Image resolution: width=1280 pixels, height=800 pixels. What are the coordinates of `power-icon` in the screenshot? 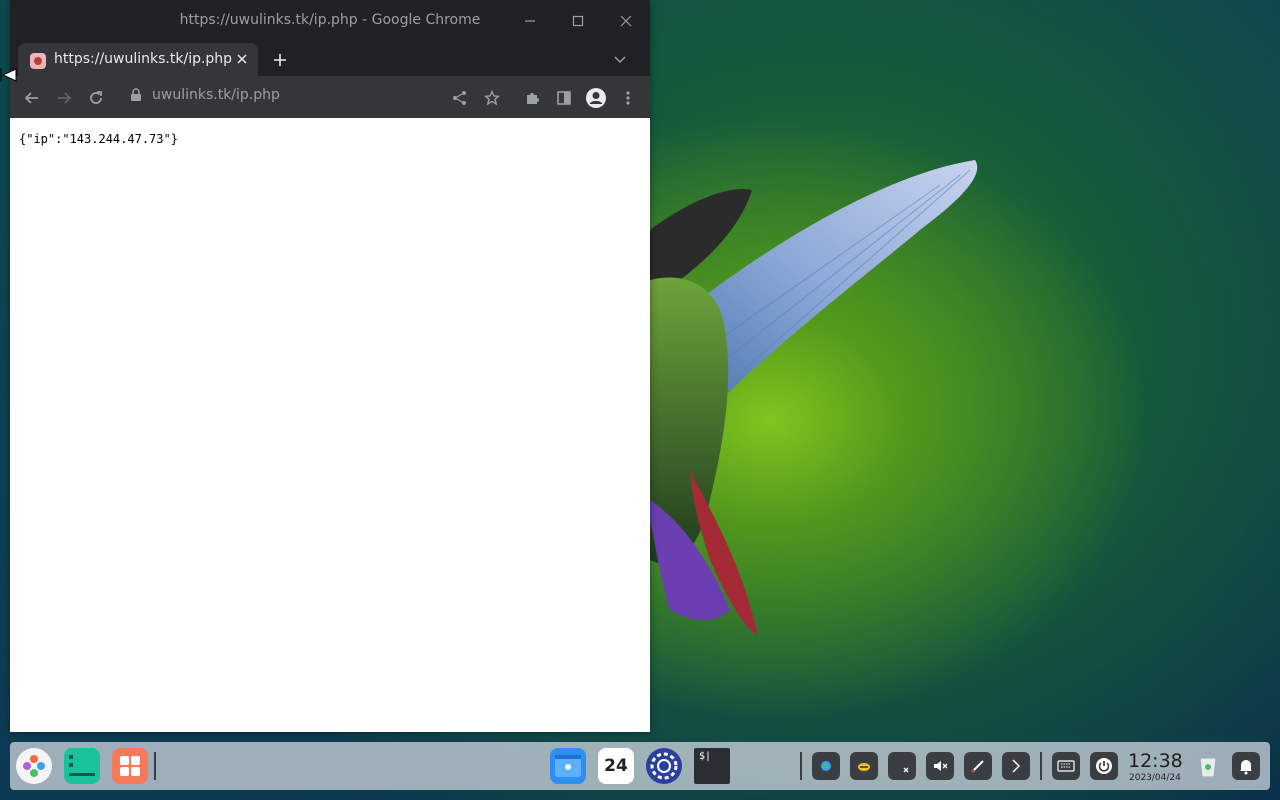 It's located at (1104, 766).